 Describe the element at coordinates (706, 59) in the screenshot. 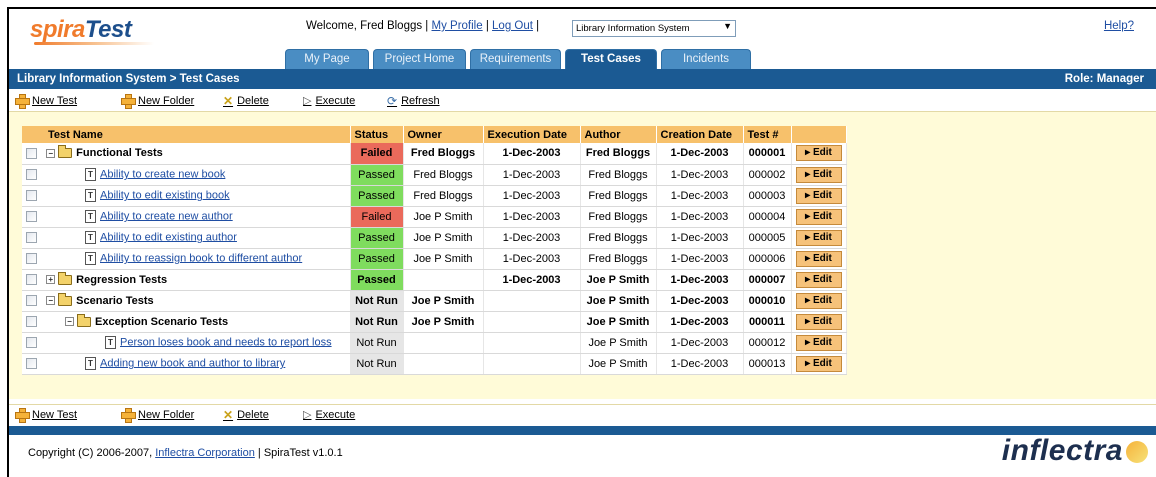

I see `tab-incidents: Incidents` at that location.